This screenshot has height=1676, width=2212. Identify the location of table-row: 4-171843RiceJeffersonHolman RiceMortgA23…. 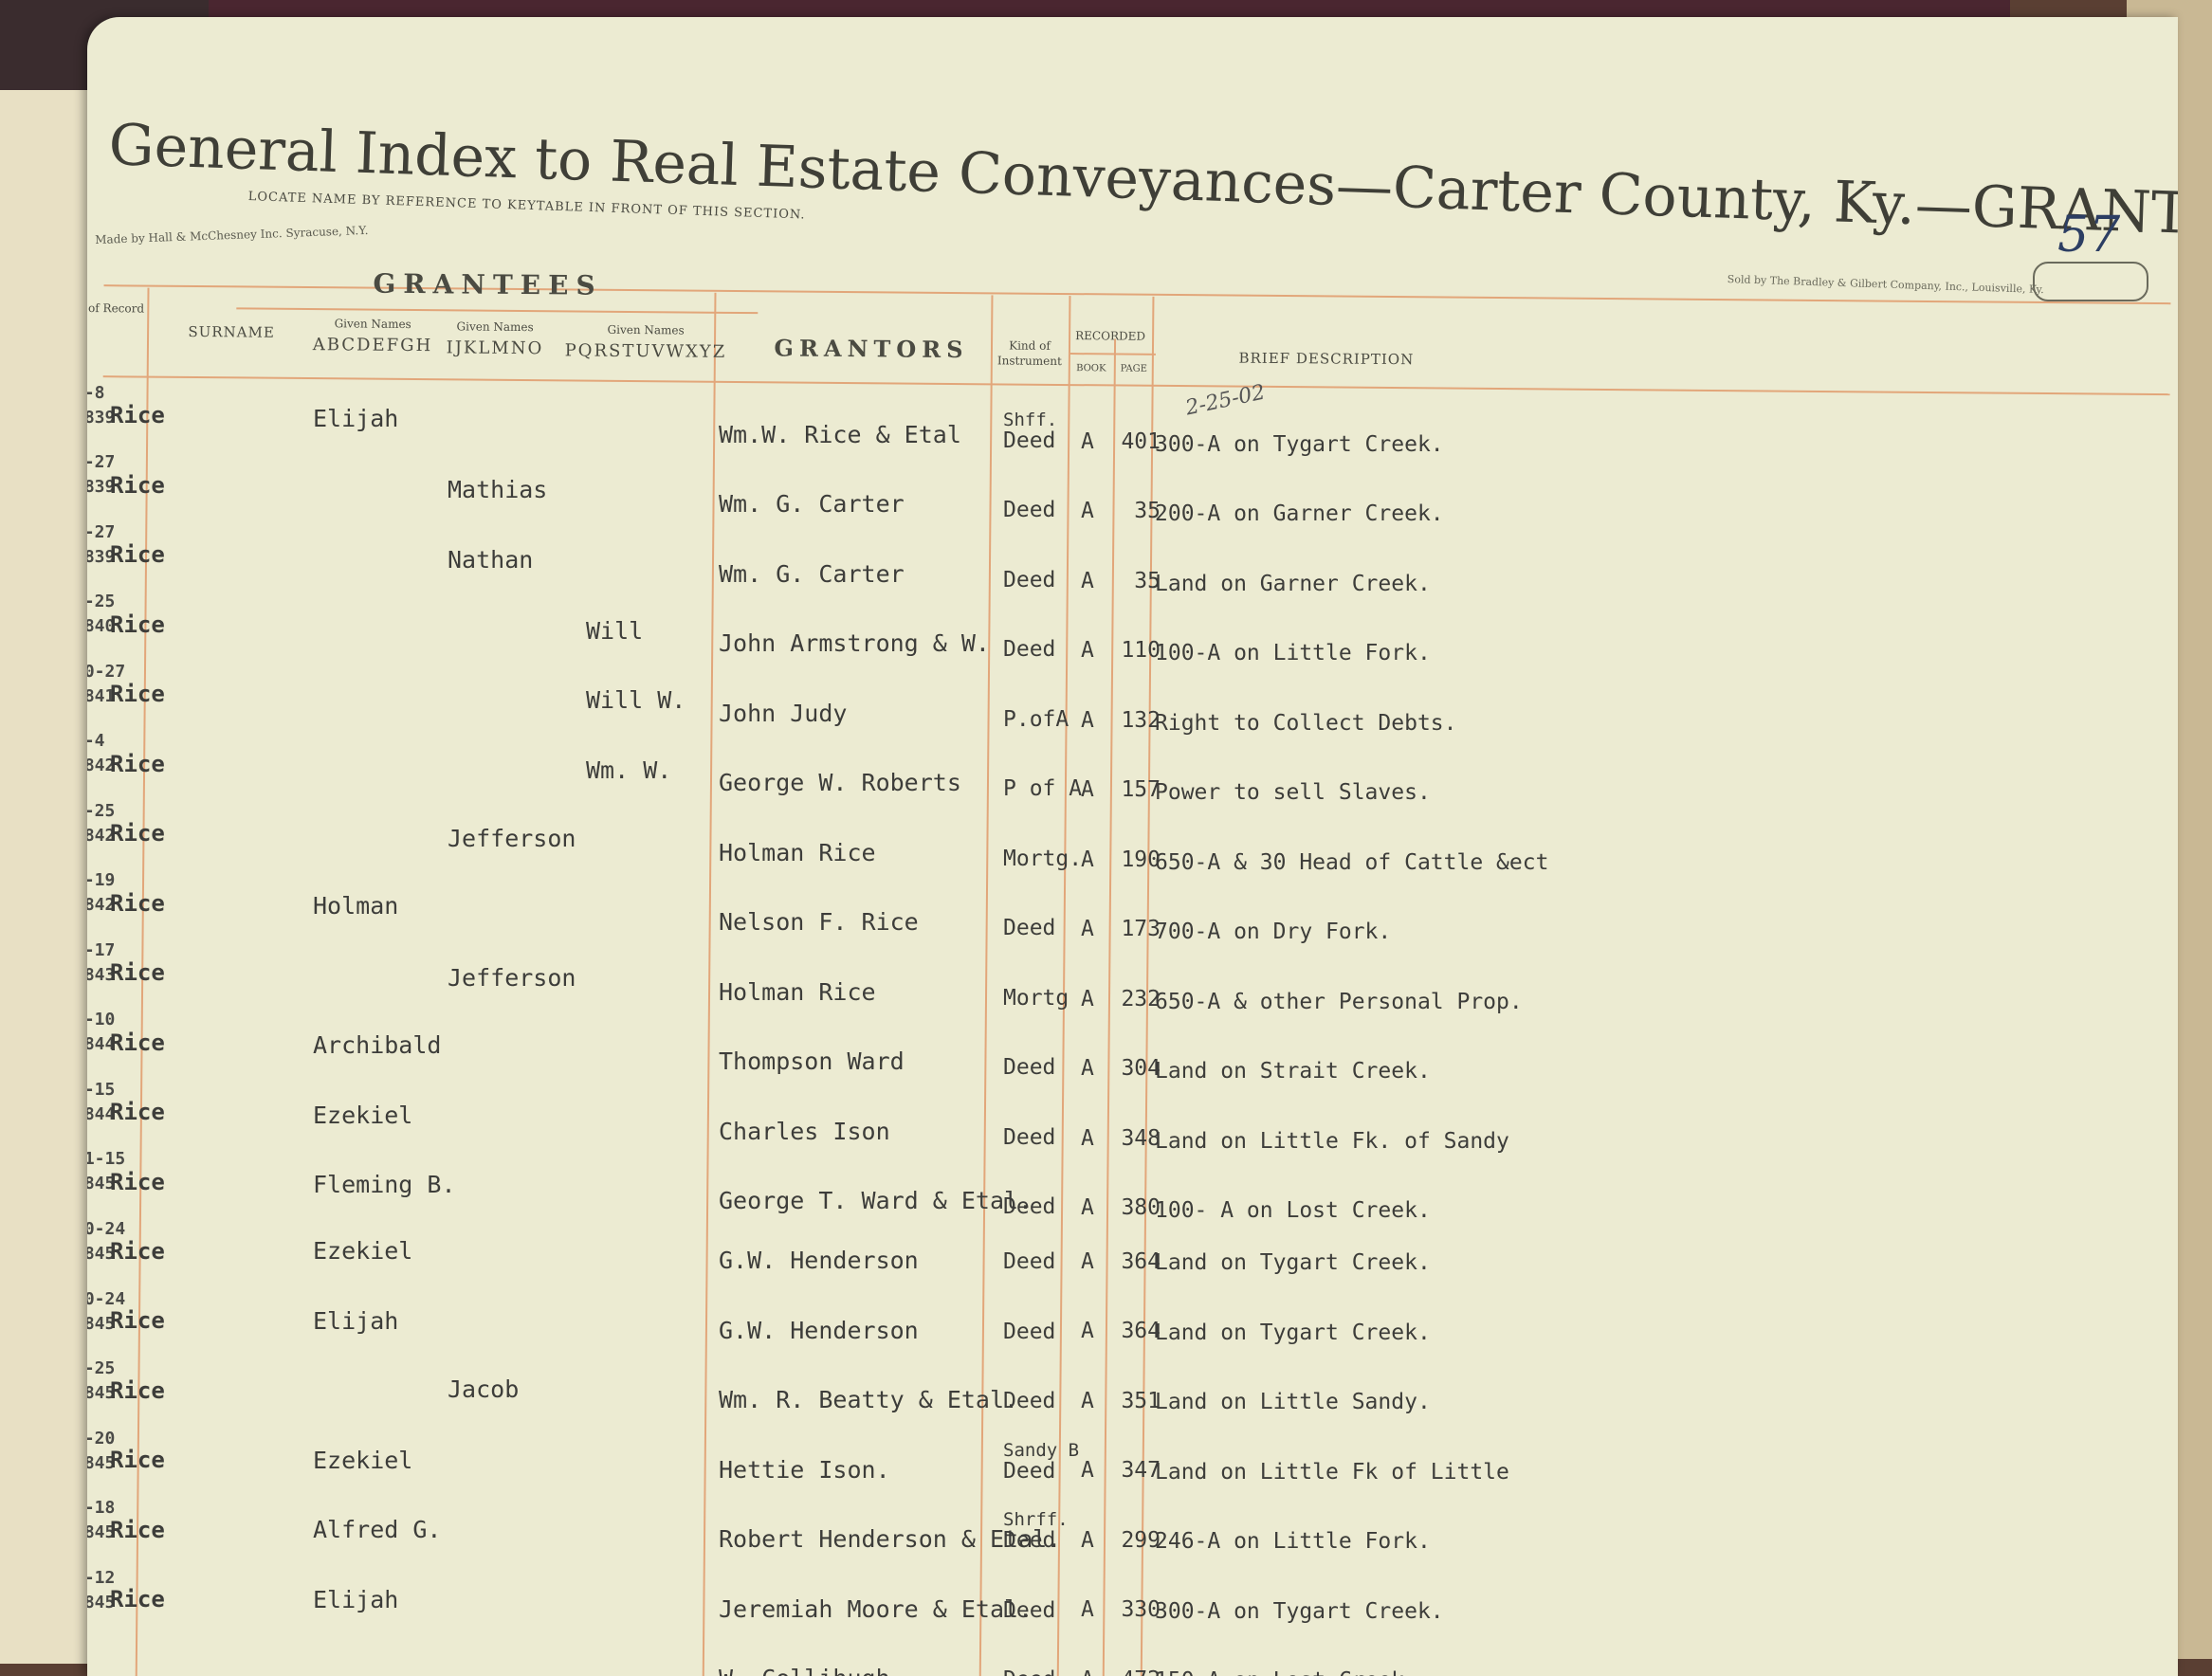
(1132, 980).